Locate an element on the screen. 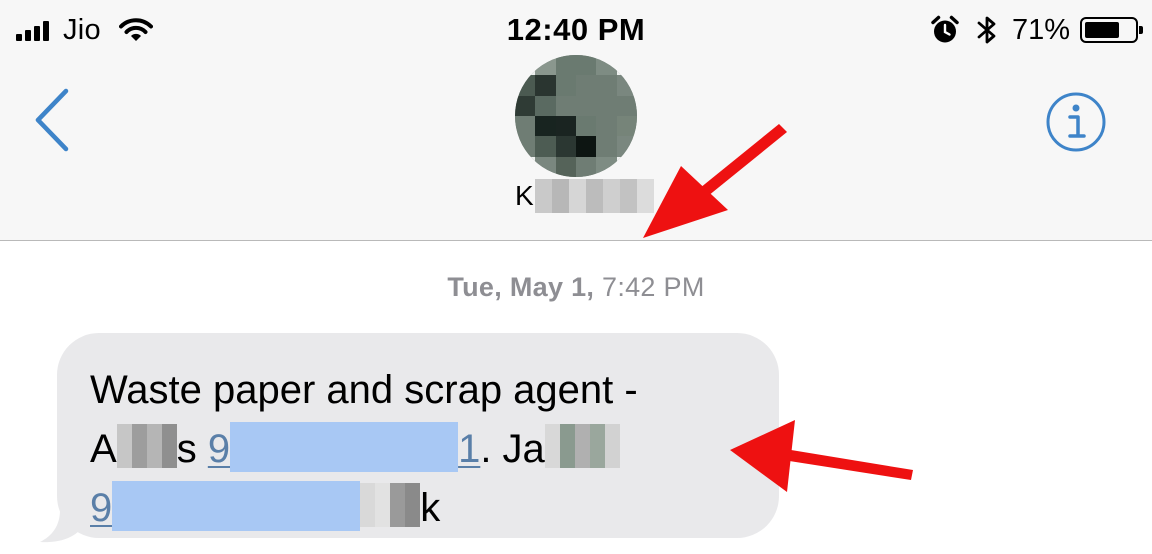 The height and width of the screenshot is (554, 1152). contact-name: K is located at coordinates (584, 196).